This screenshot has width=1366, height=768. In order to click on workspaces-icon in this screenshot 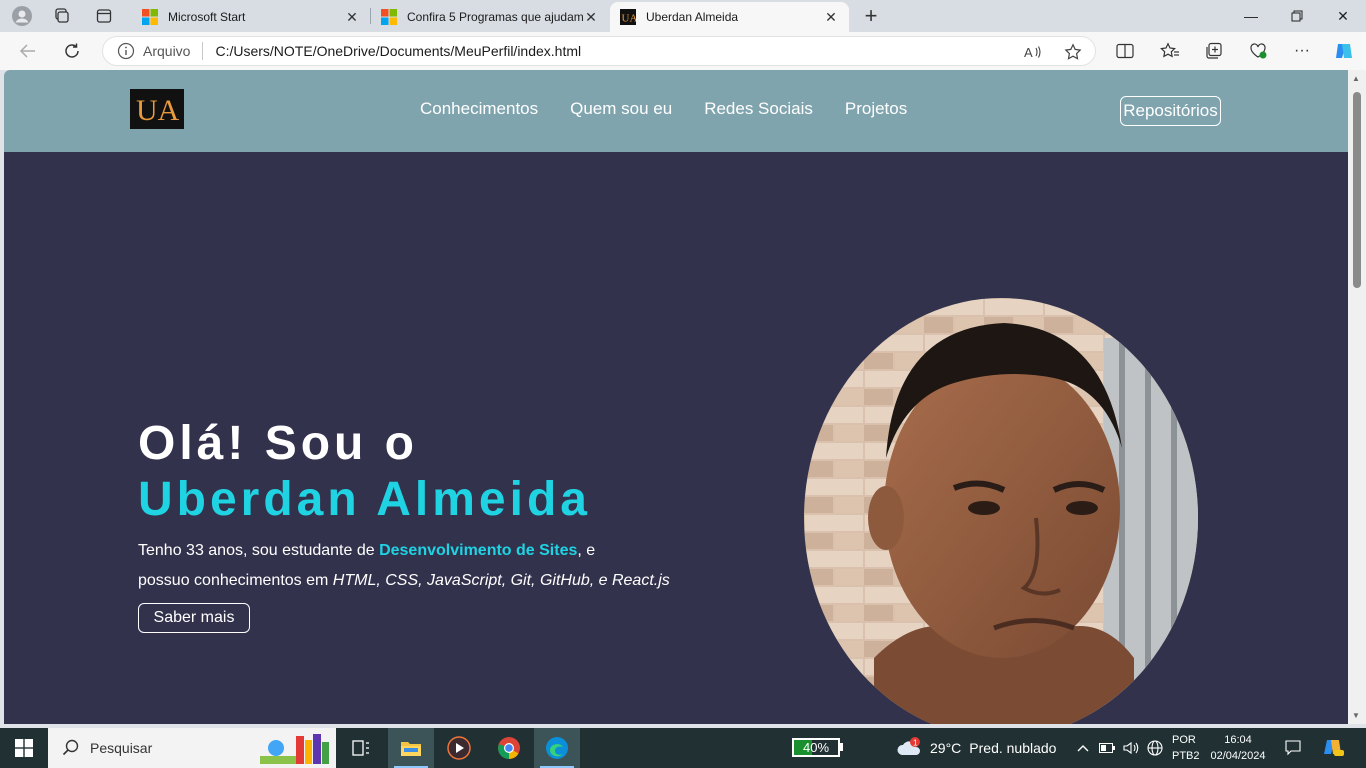, I will do `click(62, 16)`.